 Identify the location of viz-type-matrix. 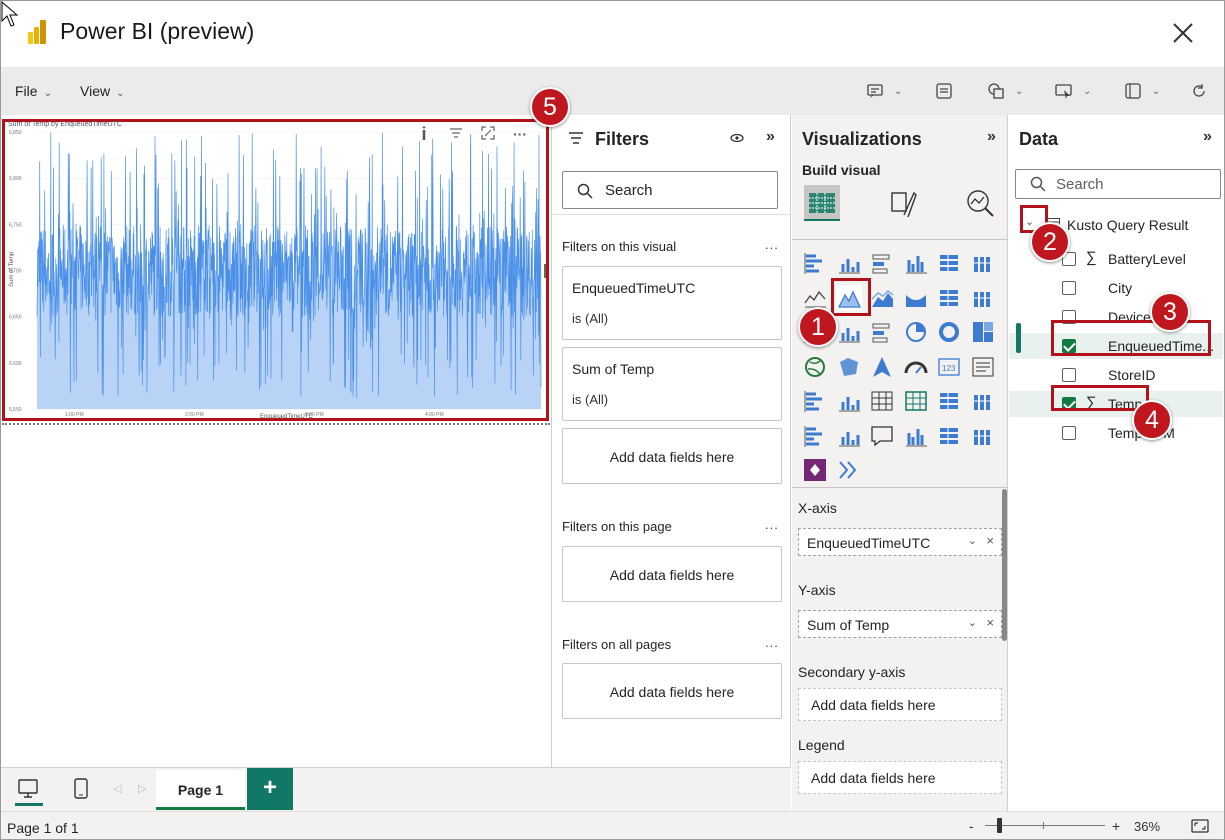
(916, 401).